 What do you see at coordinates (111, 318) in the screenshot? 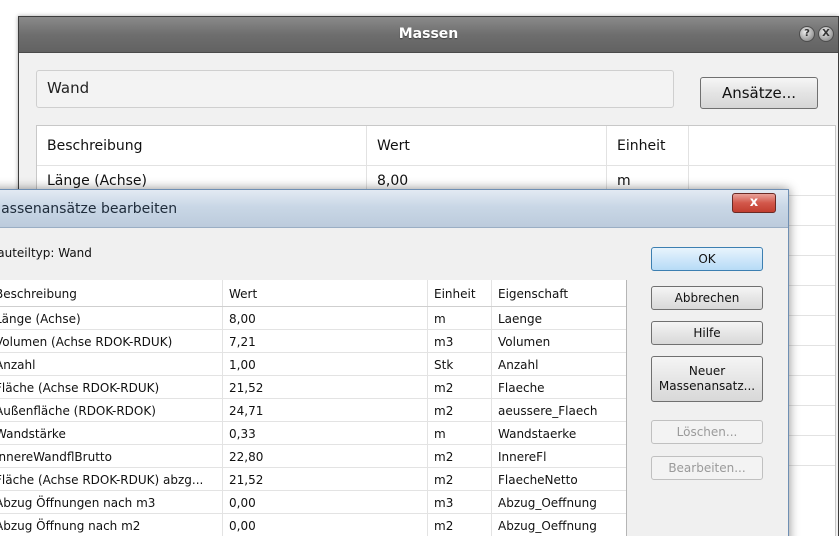
I see `table-cell: Länge (Achse)` at bounding box center [111, 318].